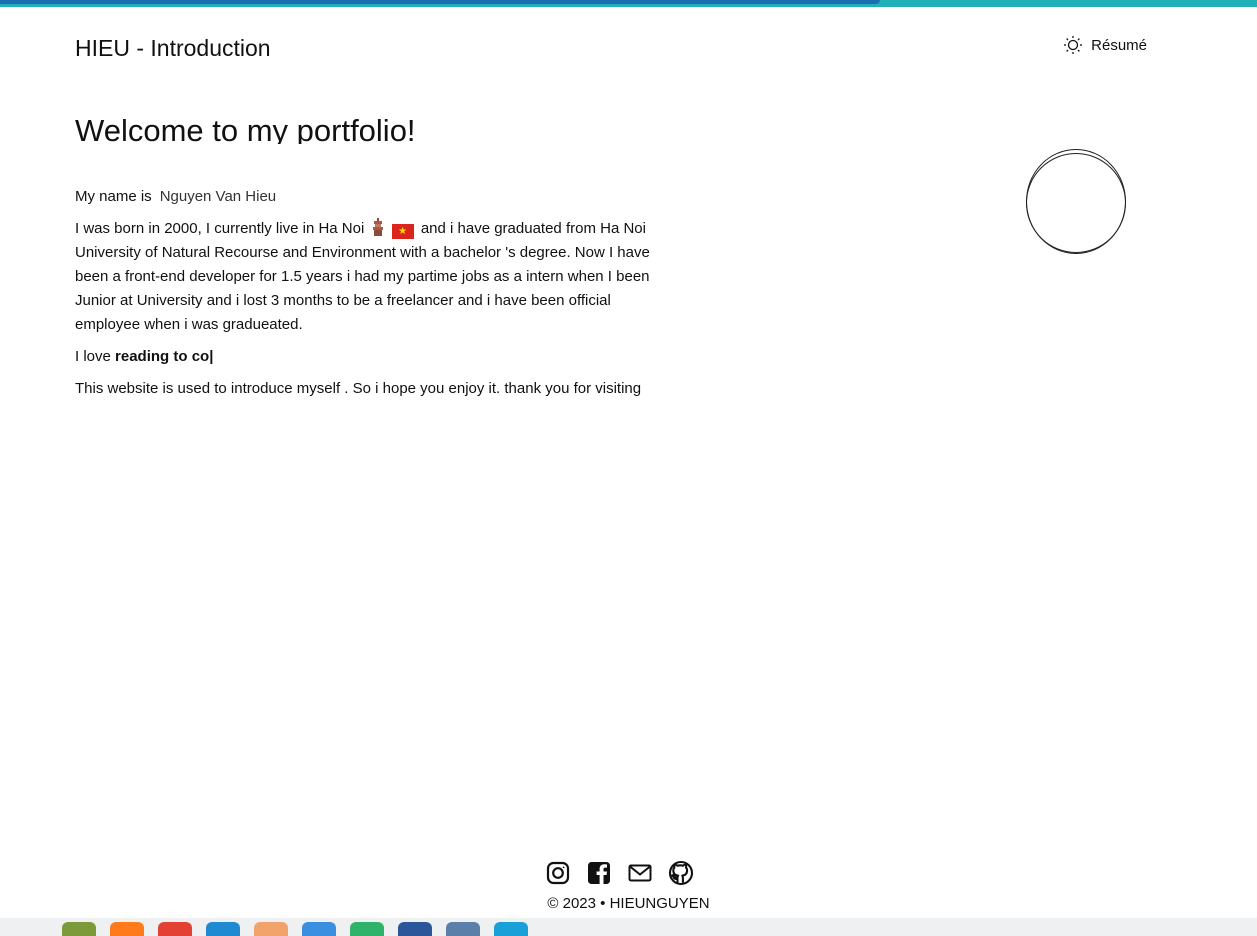 The width and height of the screenshot is (1257, 936). Describe the element at coordinates (93, 356) in the screenshot. I see `love-prefix: I love` at that location.